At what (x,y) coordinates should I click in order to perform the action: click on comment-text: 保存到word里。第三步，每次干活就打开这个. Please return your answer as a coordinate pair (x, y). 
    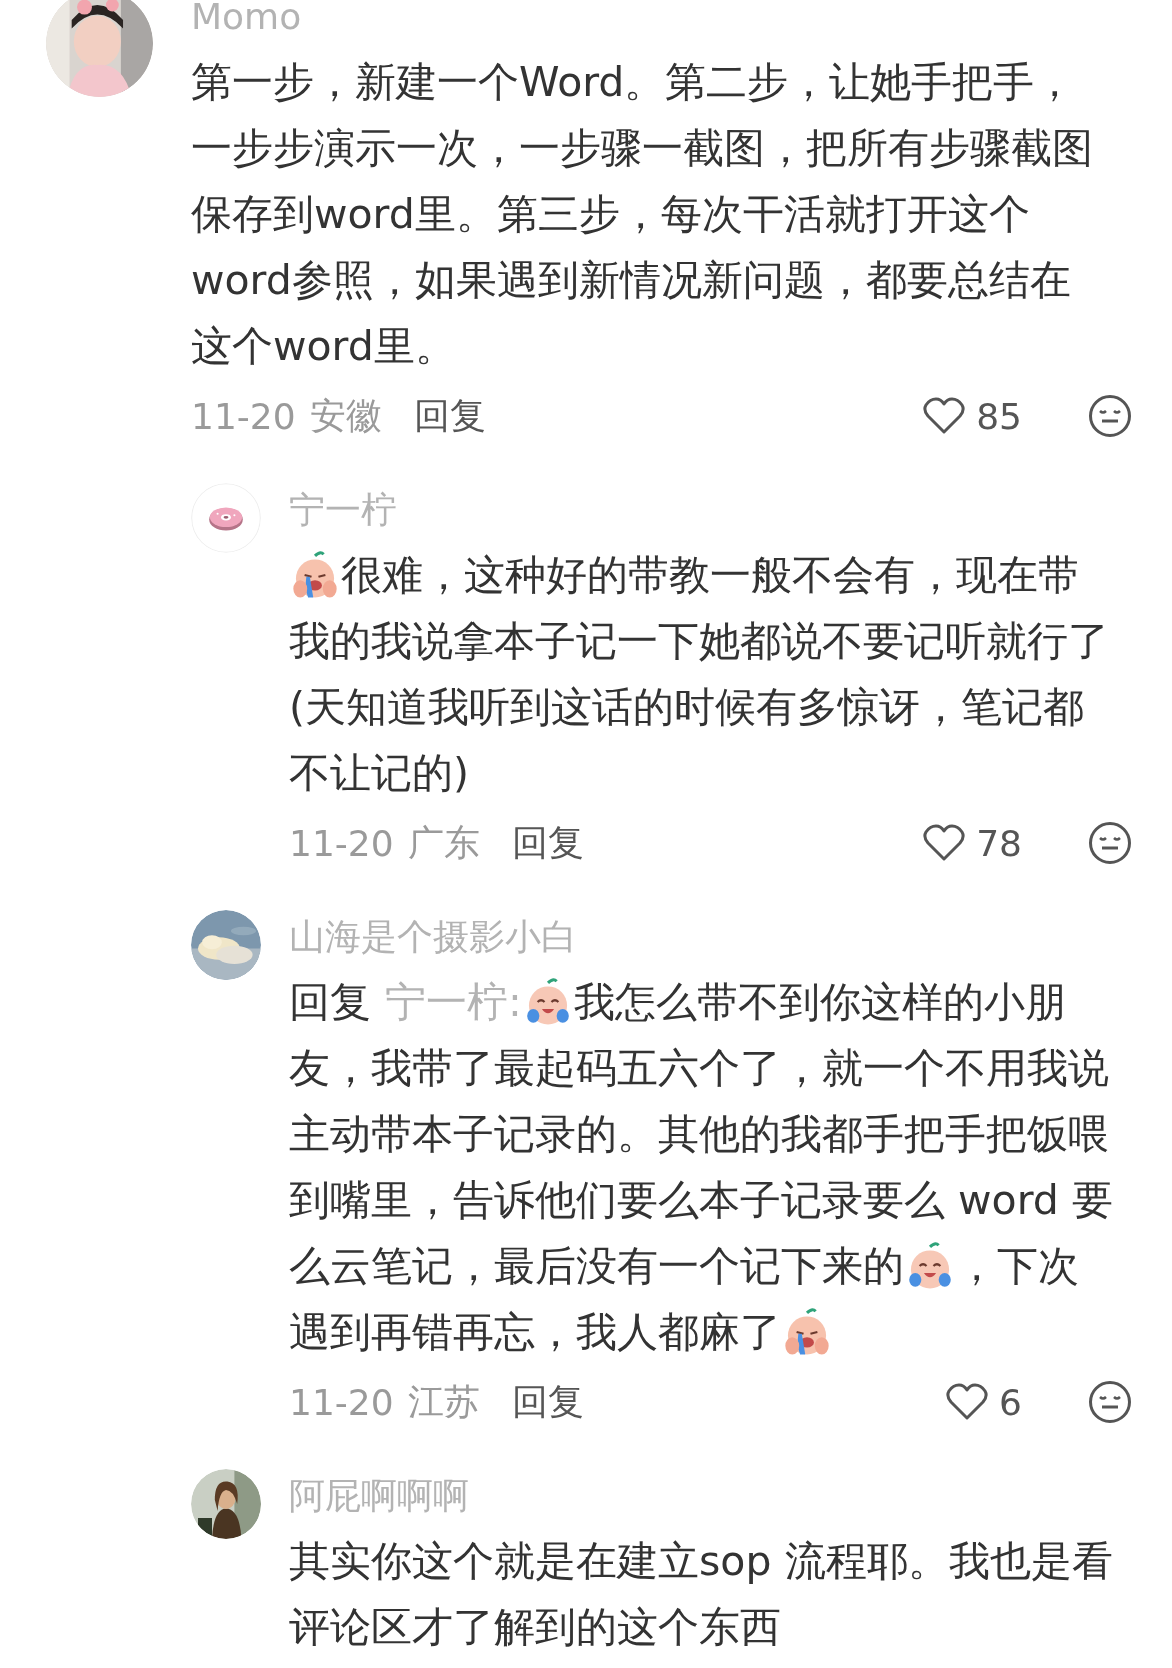
    Looking at the image, I should click on (610, 214).